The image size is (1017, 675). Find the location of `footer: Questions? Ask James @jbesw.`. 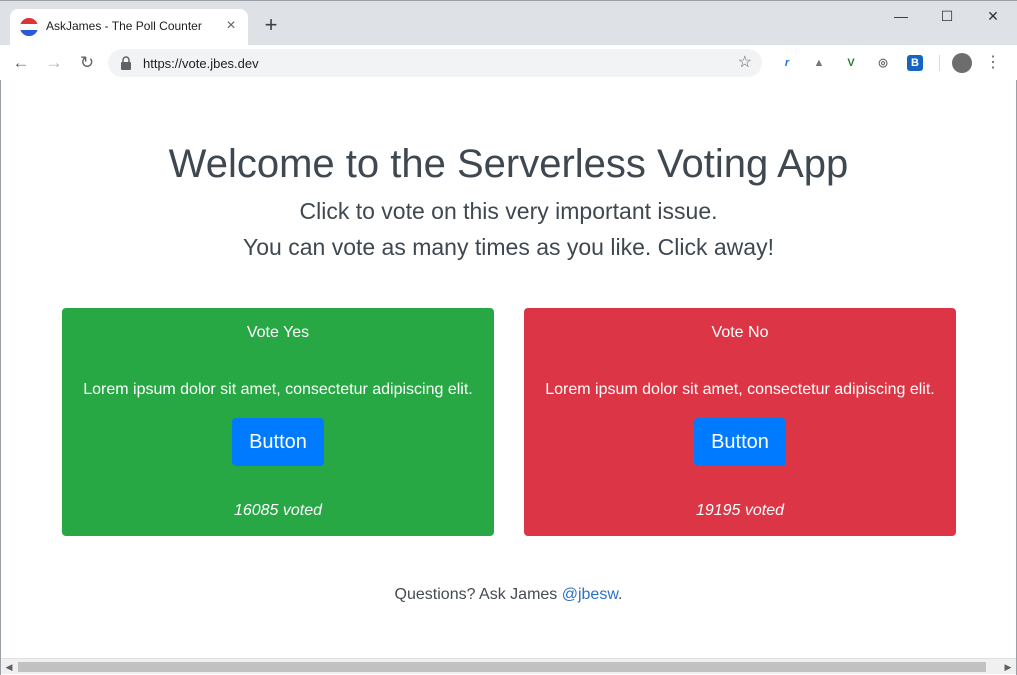

footer: Questions? Ask James @jbesw. is located at coordinates (508, 595).